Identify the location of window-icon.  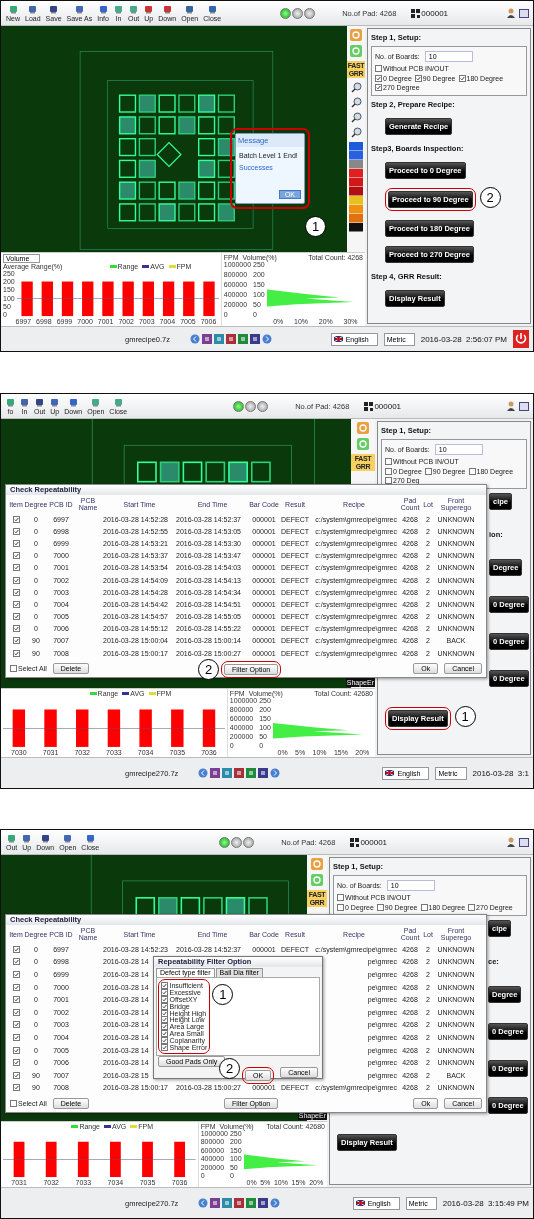
(524, 406).